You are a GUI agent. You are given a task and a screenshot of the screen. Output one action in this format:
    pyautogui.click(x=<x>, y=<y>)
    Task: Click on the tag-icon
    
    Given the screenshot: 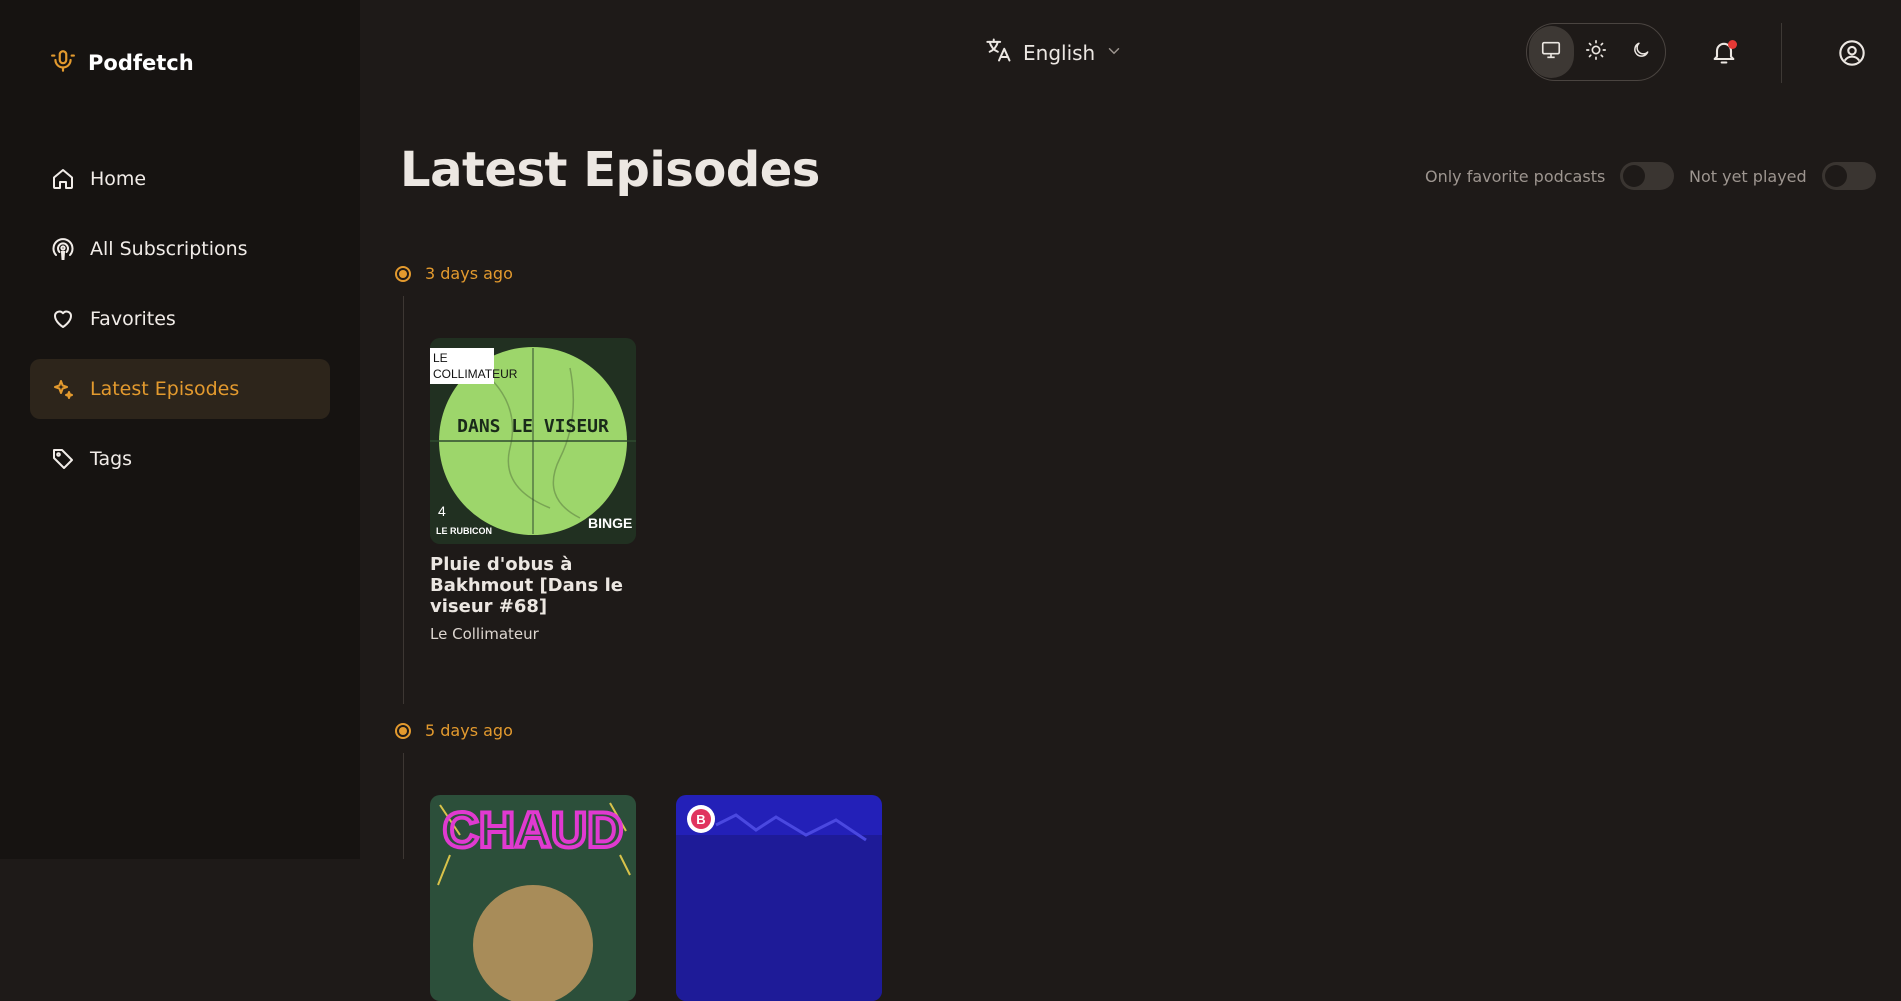 What is the action you would take?
    pyautogui.click(x=63, y=459)
    